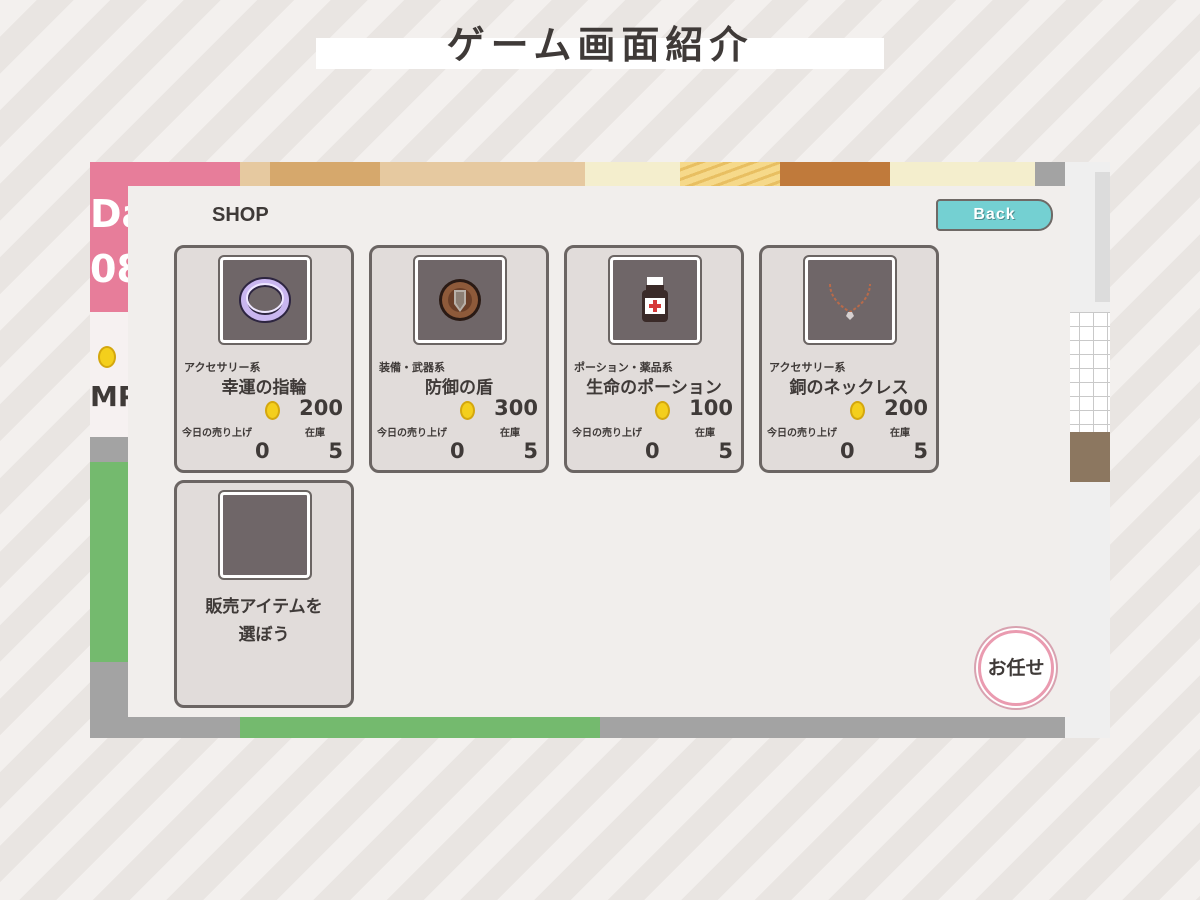 The height and width of the screenshot is (900, 1200). What do you see at coordinates (459, 388) in the screenshot?
I see `item-name: 防御の盾` at bounding box center [459, 388].